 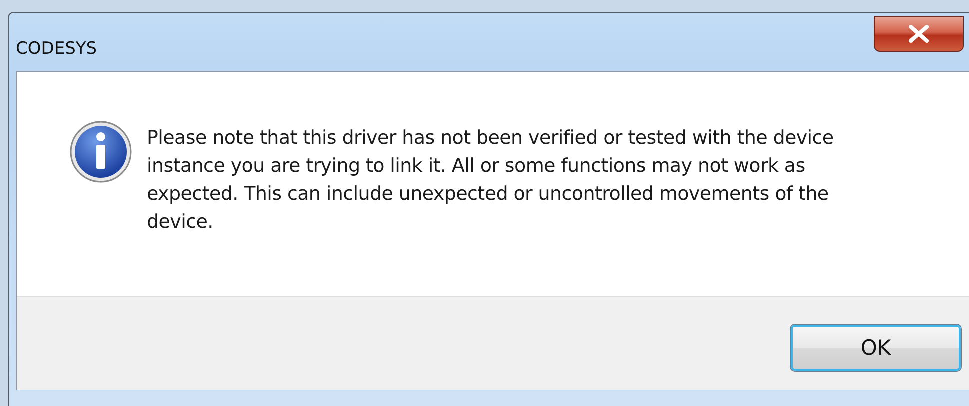 What do you see at coordinates (57, 49) in the screenshot?
I see `window-title: CODESYS` at bounding box center [57, 49].